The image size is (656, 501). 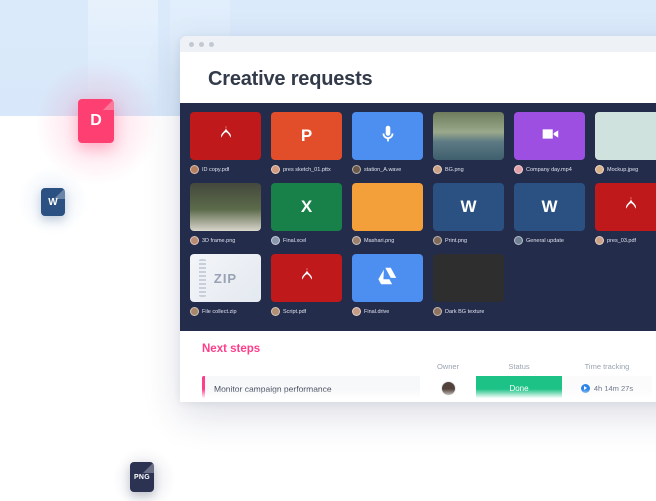 I want to click on file-name: General update, so click(x=545, y=240).